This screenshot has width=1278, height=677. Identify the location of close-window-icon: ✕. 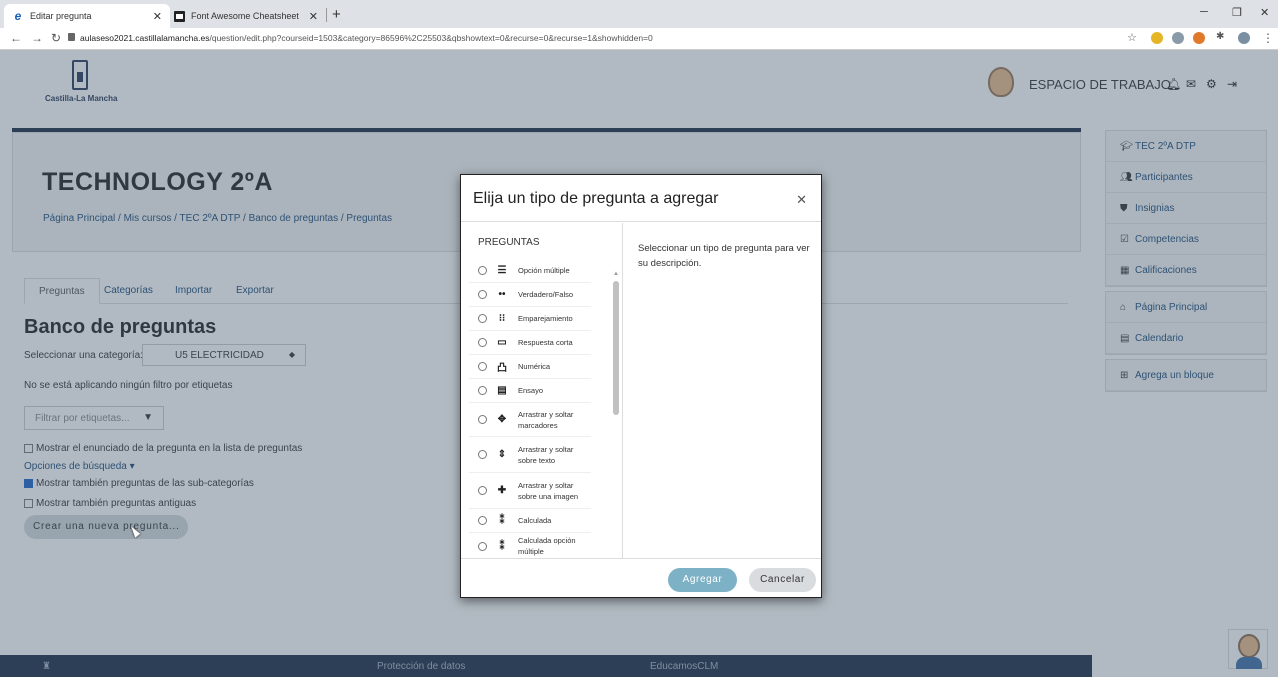
(1264, 12).